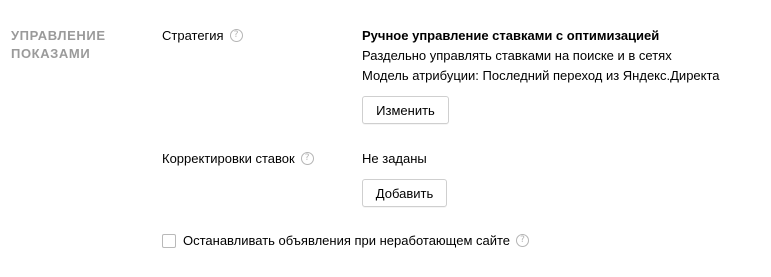  What do you see at coordinates (169, 240) in the screenshot?
I see `stop-ads-checkbox` at bounding box center [169, 240].